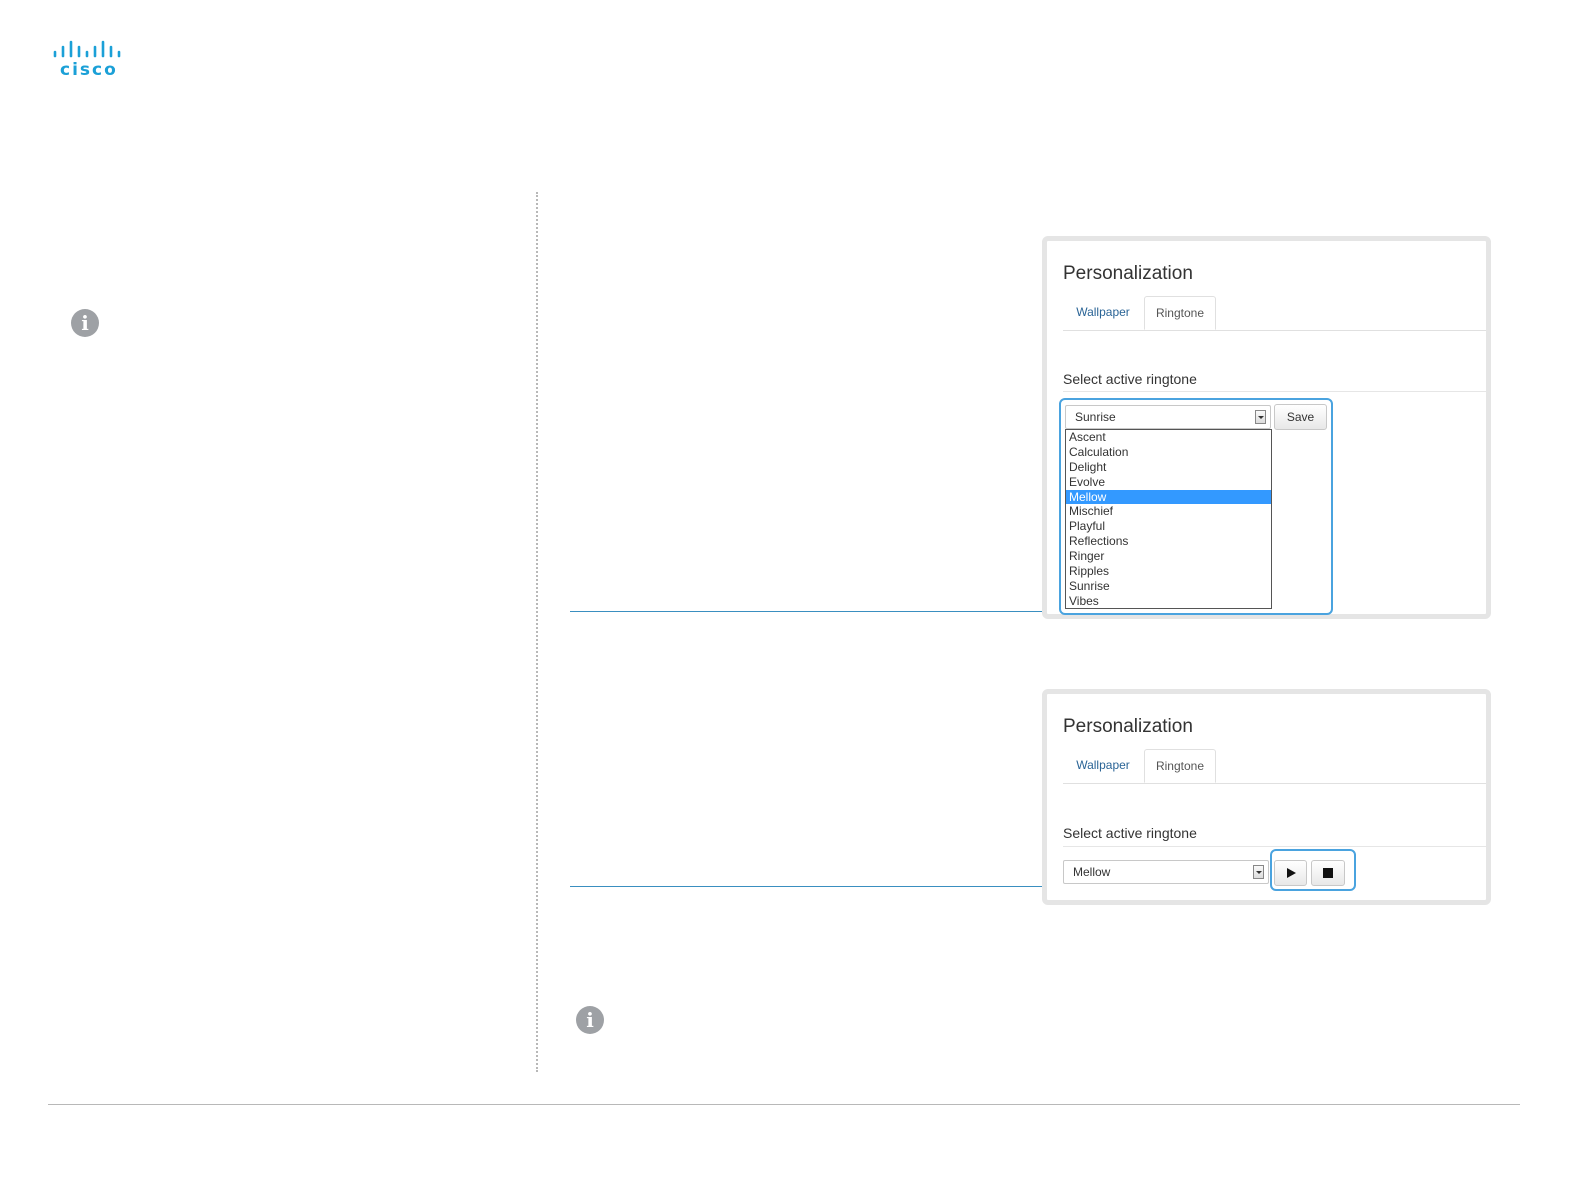 The width and height of the screenshot is (1584, 1191). What do you see at coordinates (87, 49) in the screenshot?
I see `cisco-bars-icon` at bounding box center [87, 49].